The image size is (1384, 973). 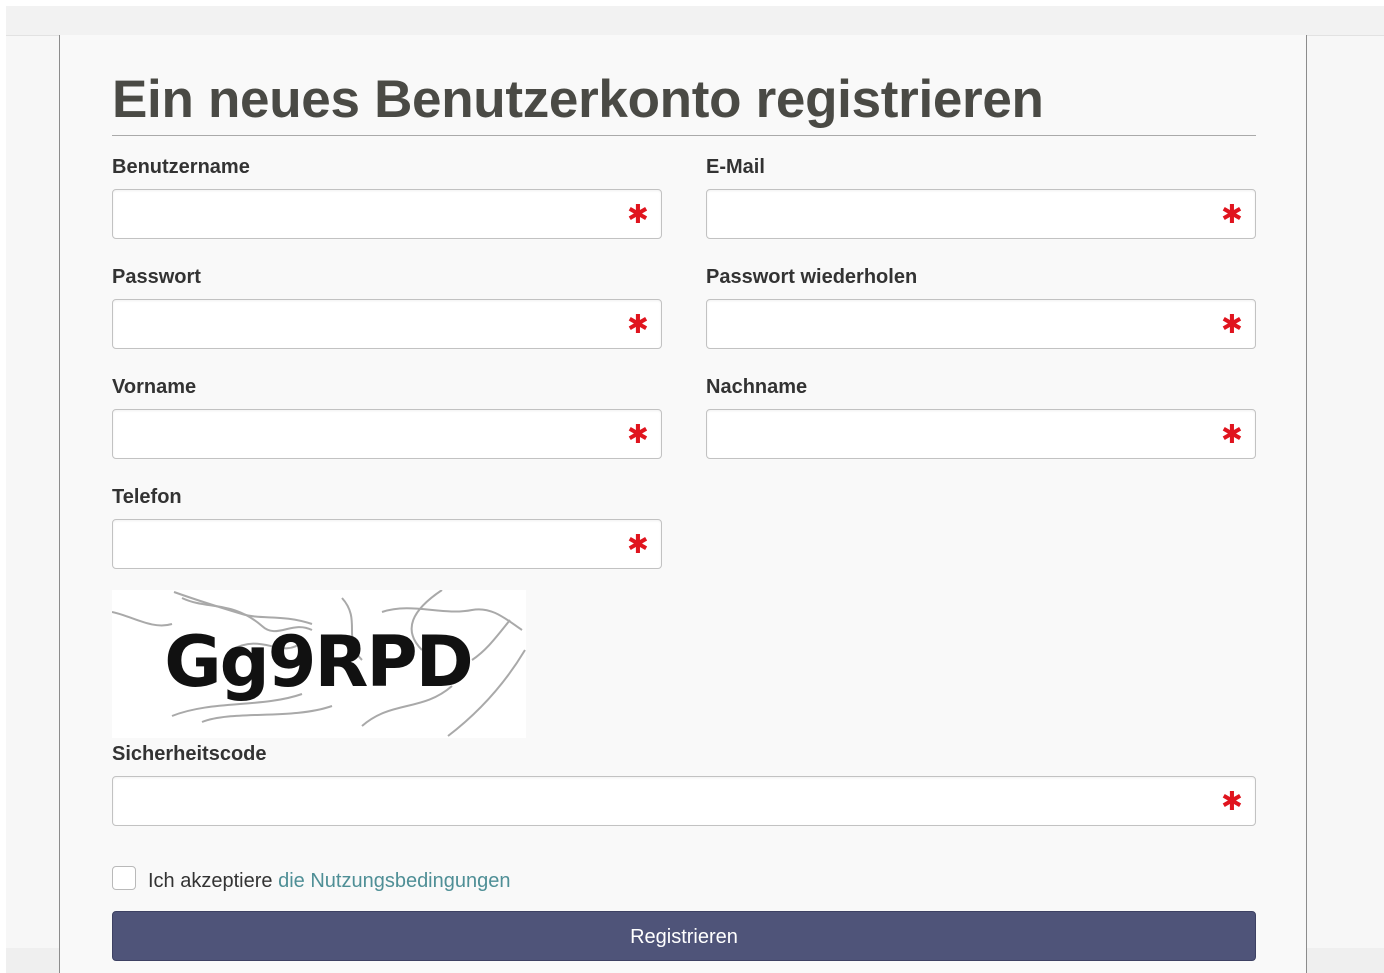 I want to click on first-name-field-box: ✱, so click(x=387, y=434).